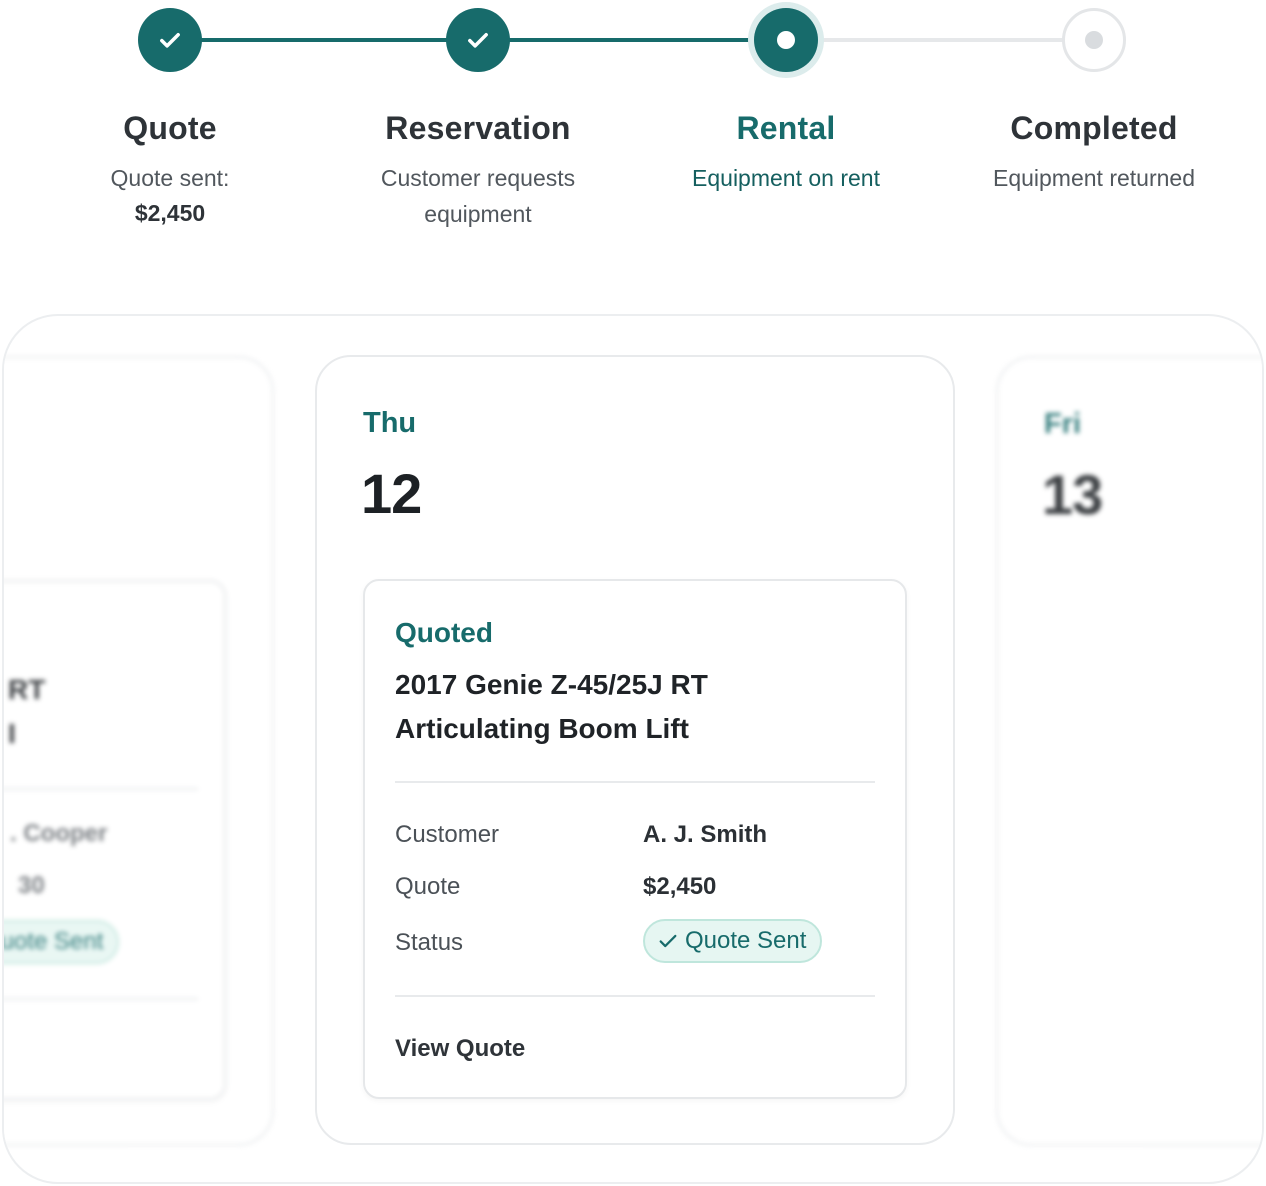  I want to click on quote-value: $2,450, so click(680, 886).